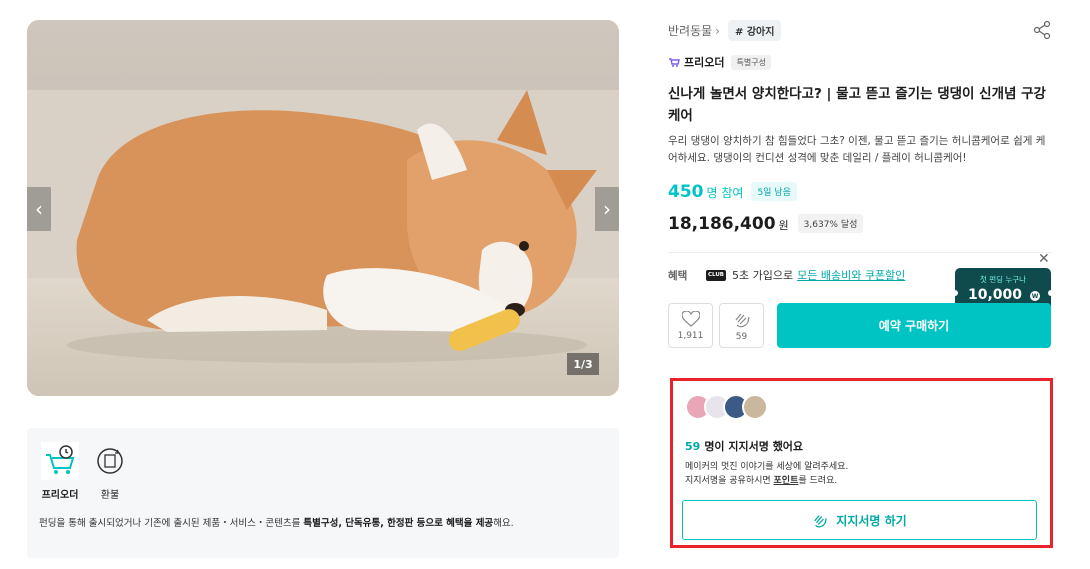  Describe the element at coordinates (859, 520) in the screenshot. I see `sign-support-button: 지지서명 하기` at that location.